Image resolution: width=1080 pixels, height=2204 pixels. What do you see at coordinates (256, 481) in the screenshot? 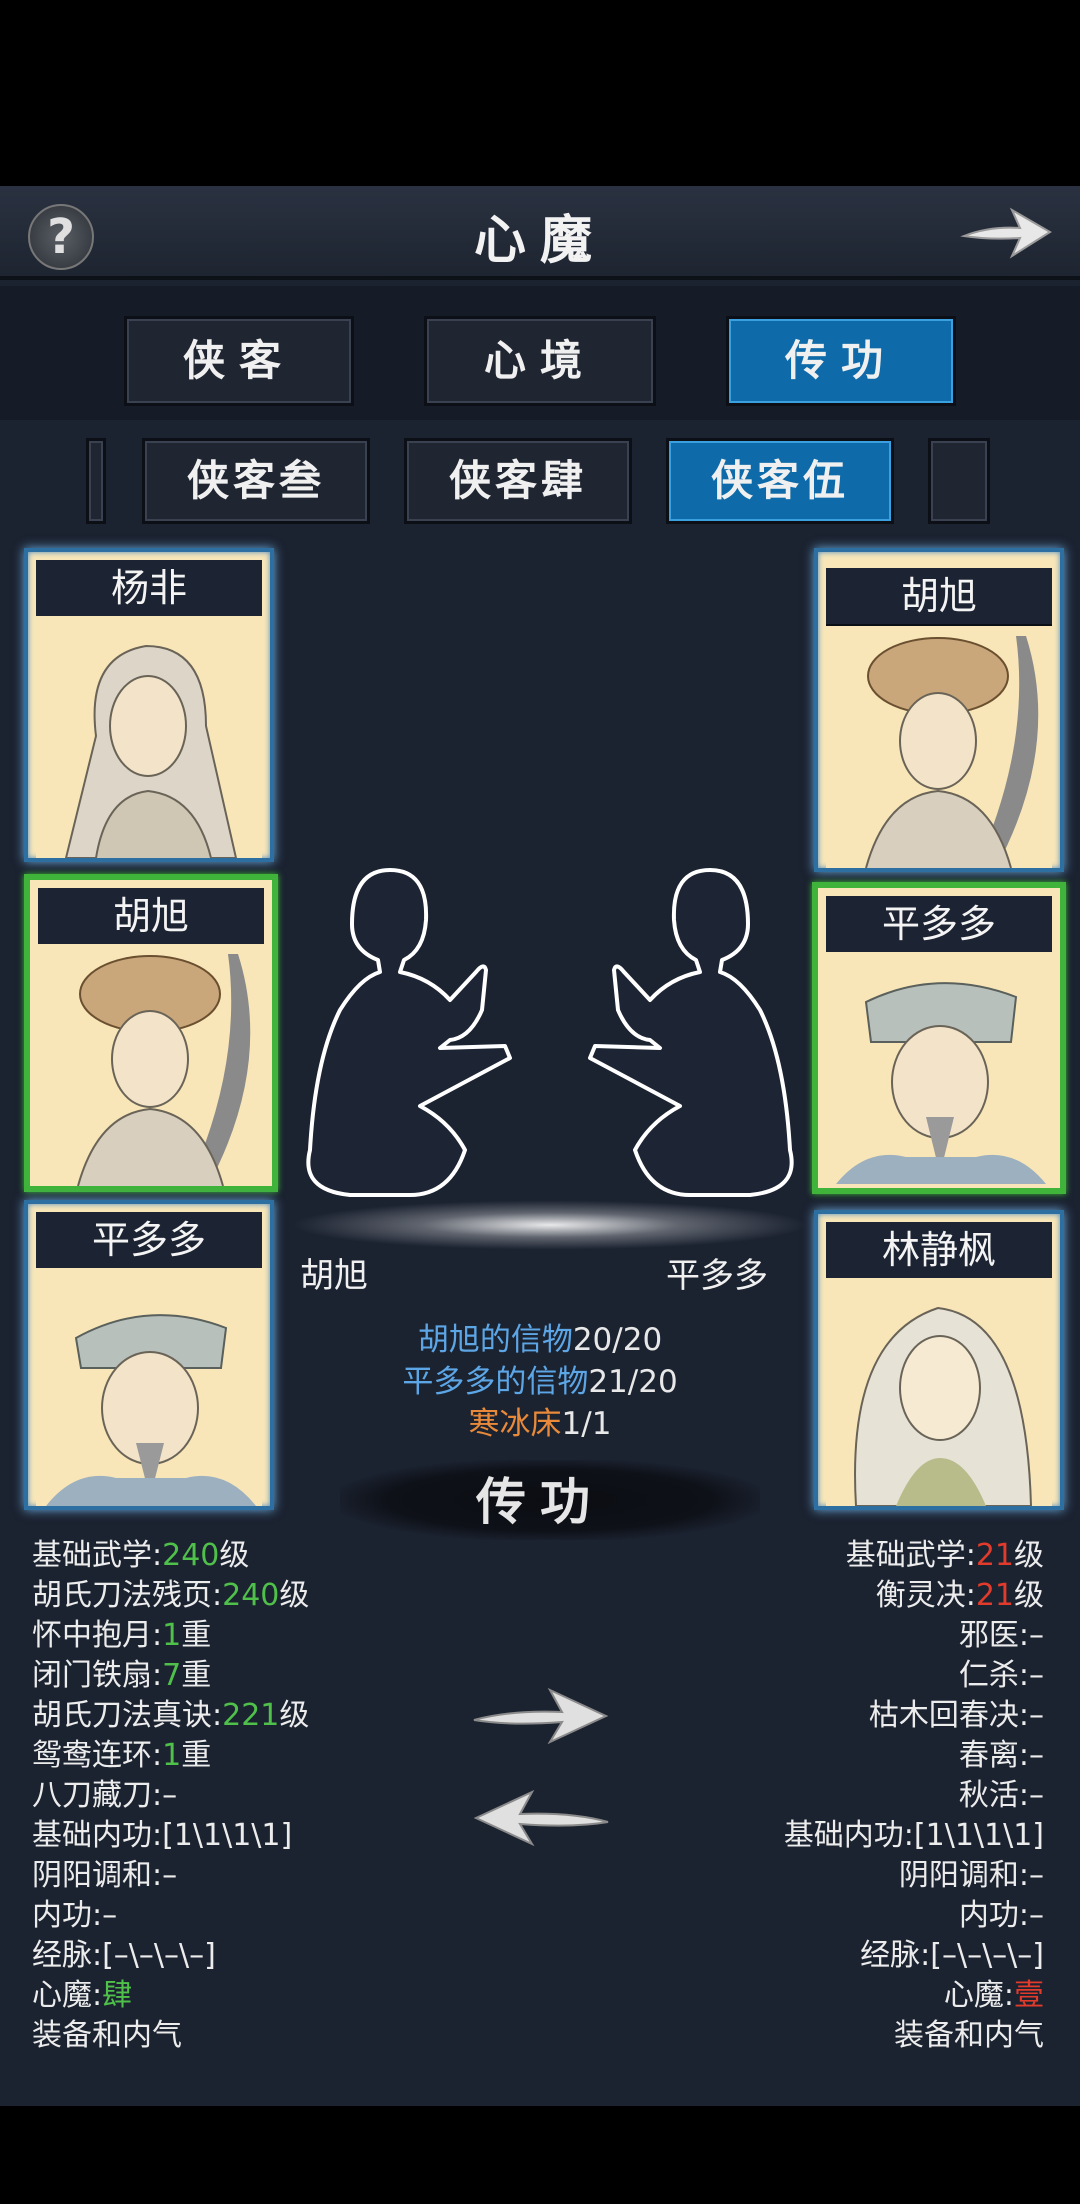
I see `tab-xiake-3: 侠客叁` at bounding box center [256, 481].